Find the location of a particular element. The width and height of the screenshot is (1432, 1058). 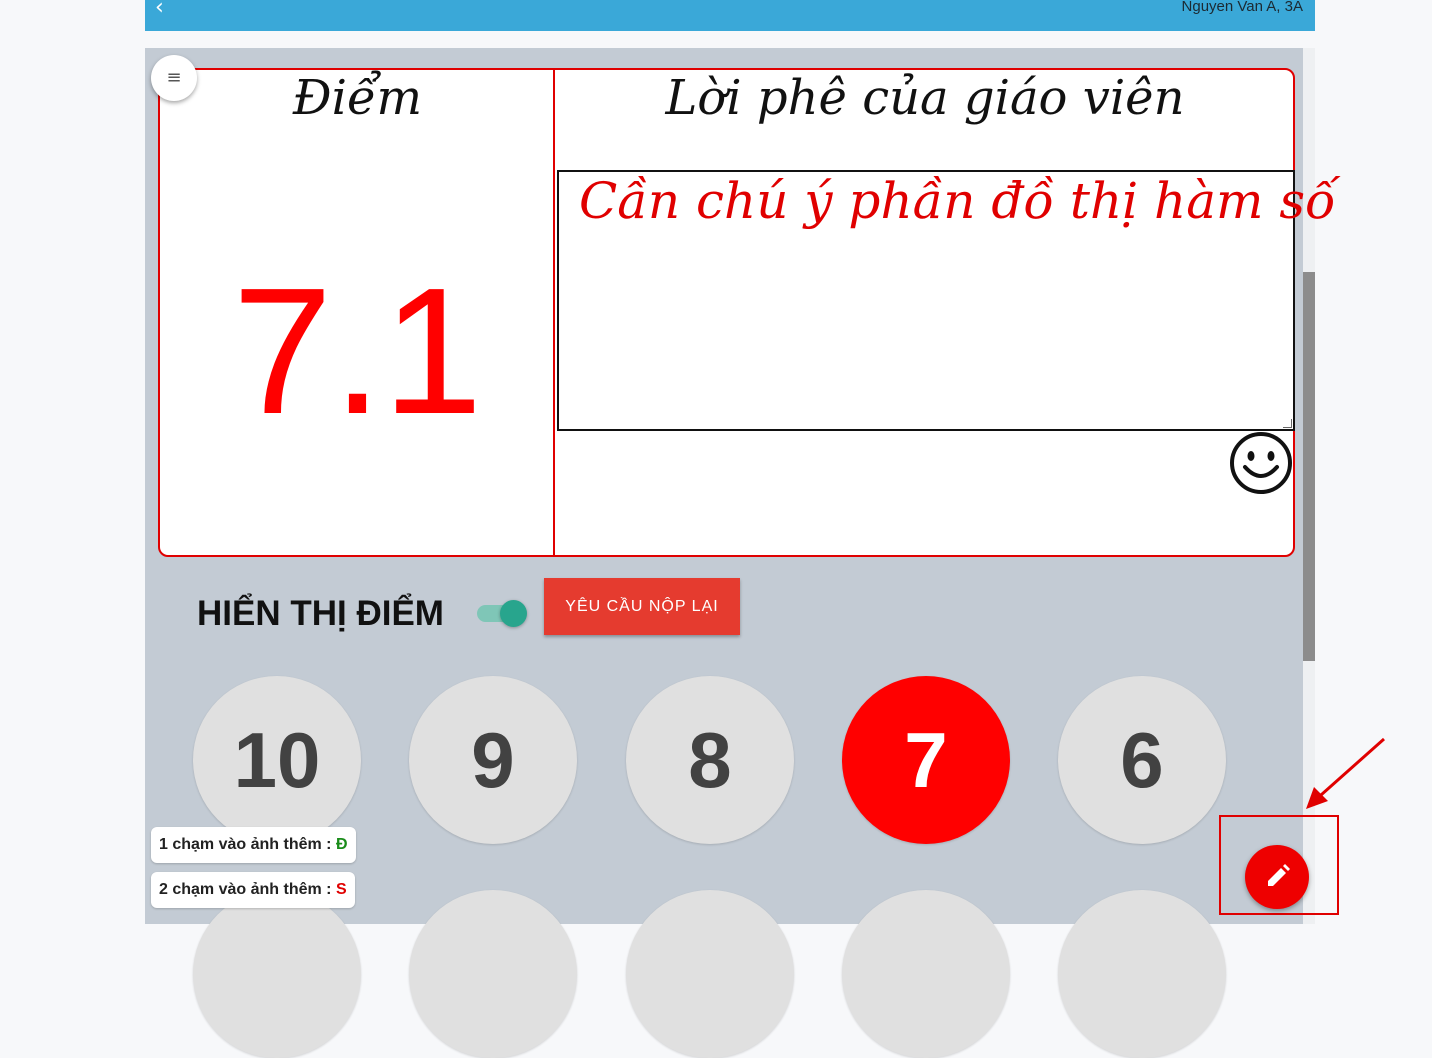

request-resubmit-button: YÊU CẦU NỘP LẠI is located at coordinates (642, 606).